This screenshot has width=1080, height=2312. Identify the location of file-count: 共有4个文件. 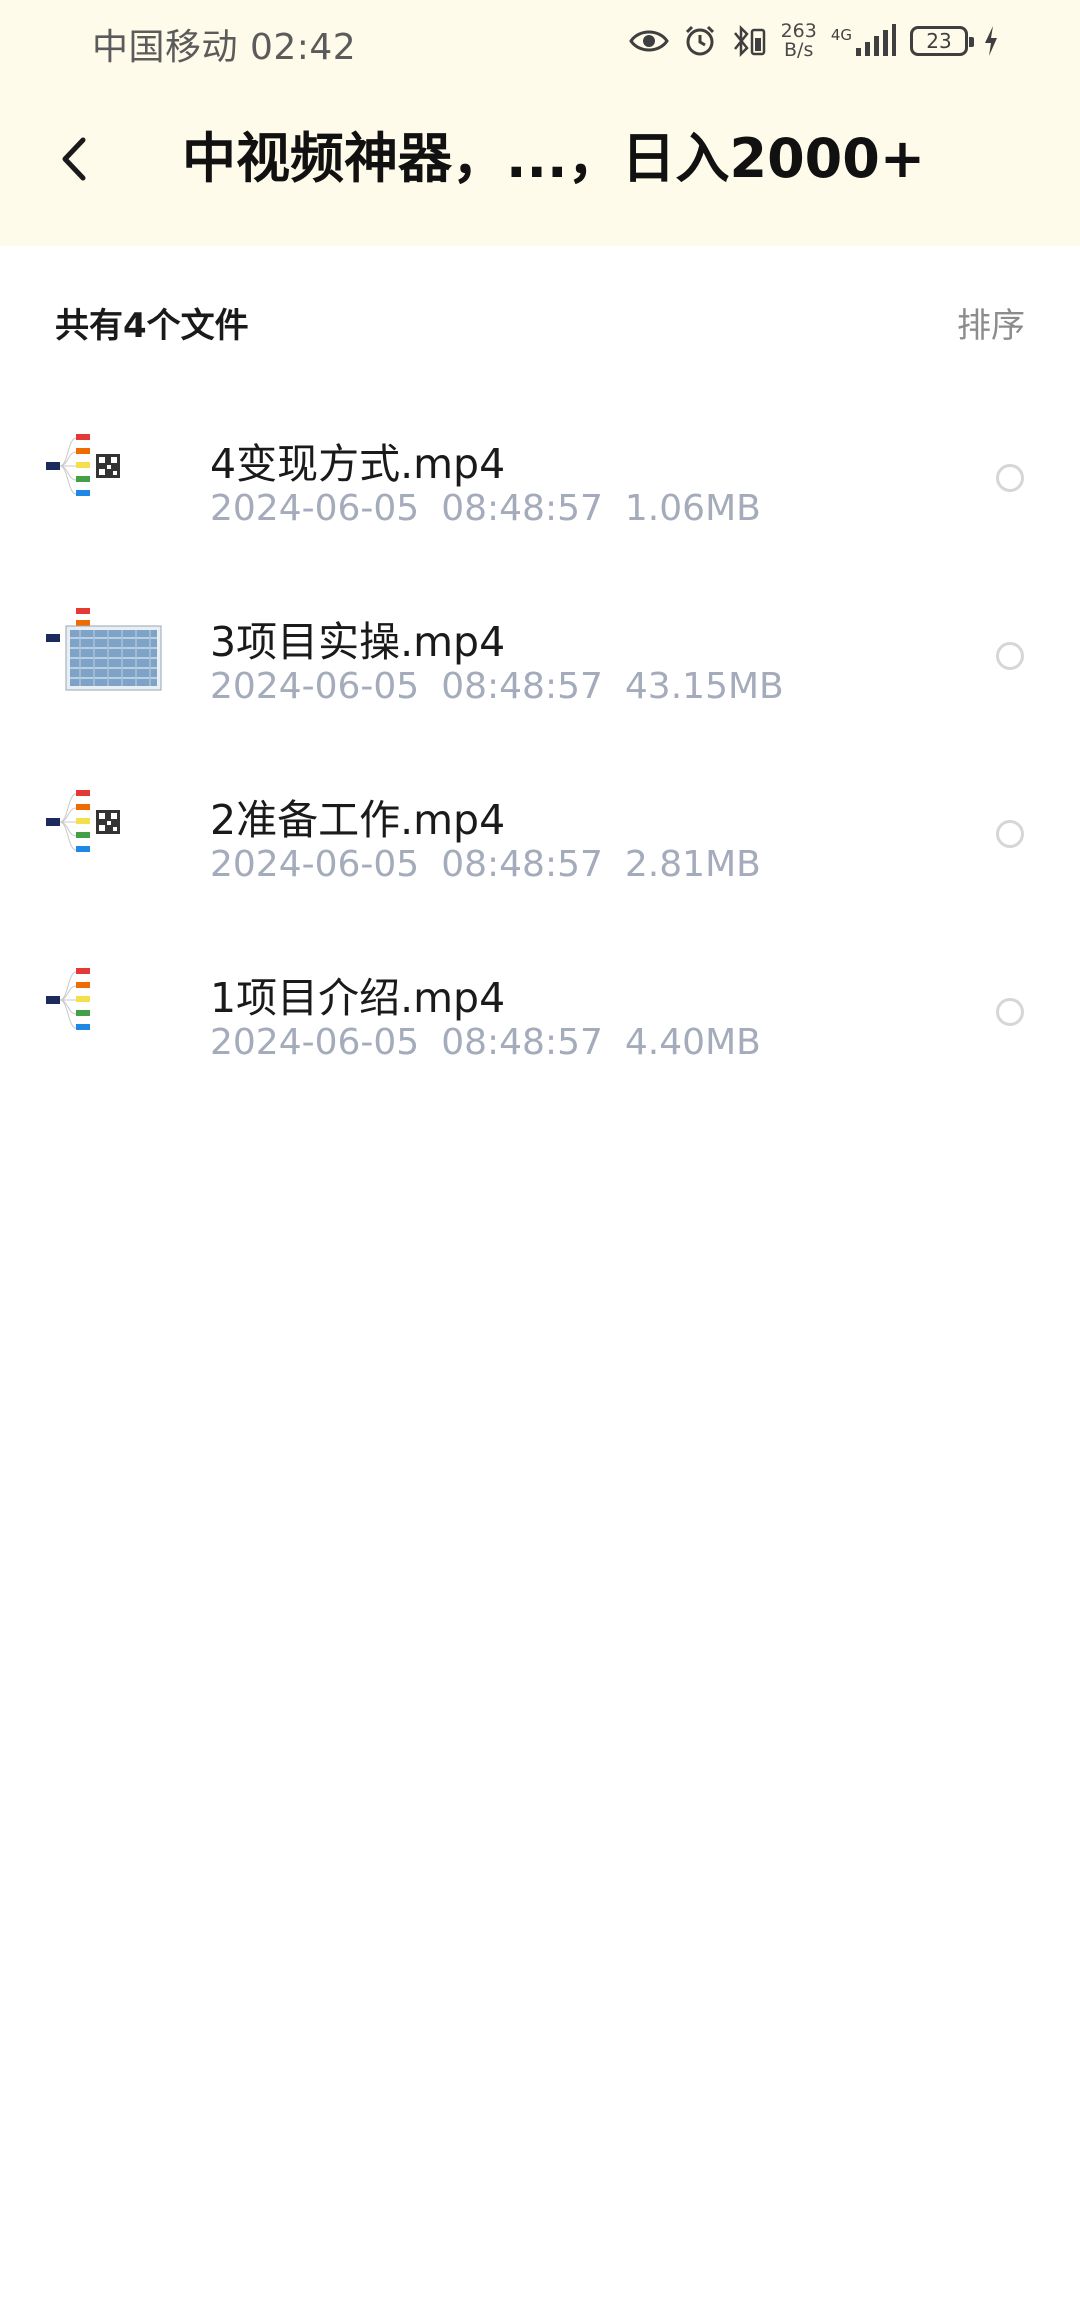
(152, 326).